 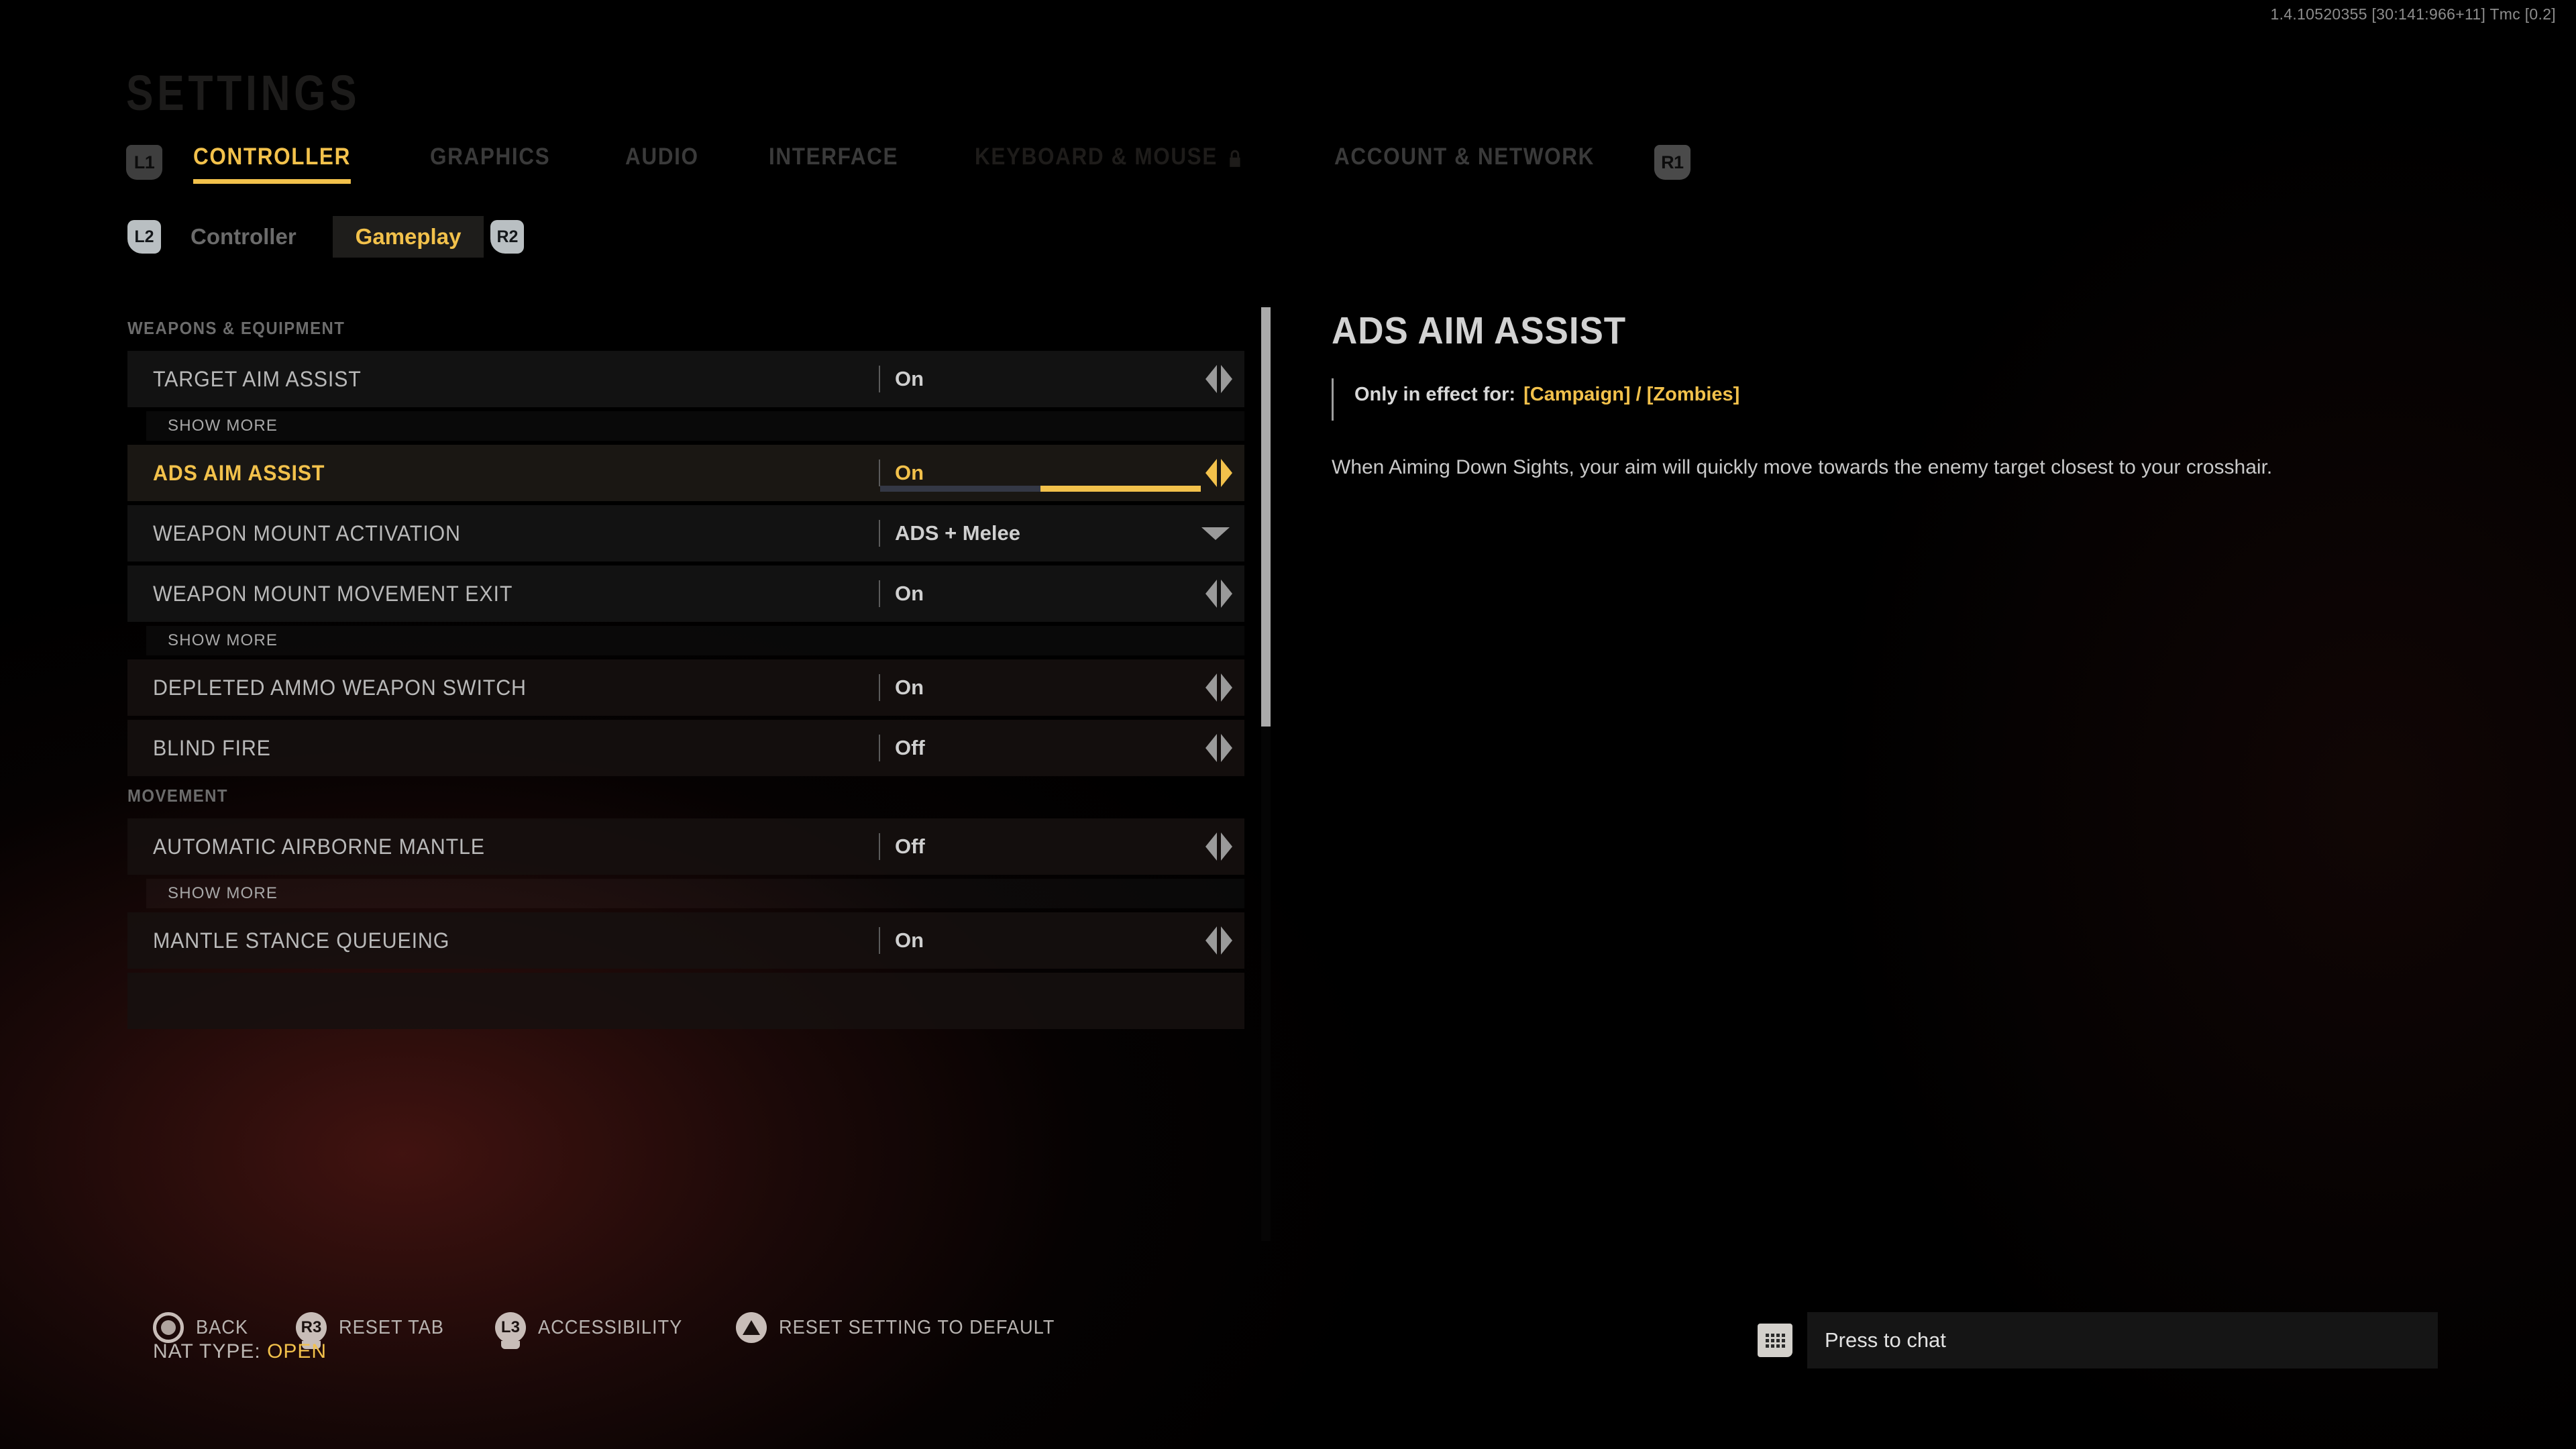 What do you see at coordinates (1234, 158) in the screenshot?
I see `lock-icon` at bounding box center [1234, 158].